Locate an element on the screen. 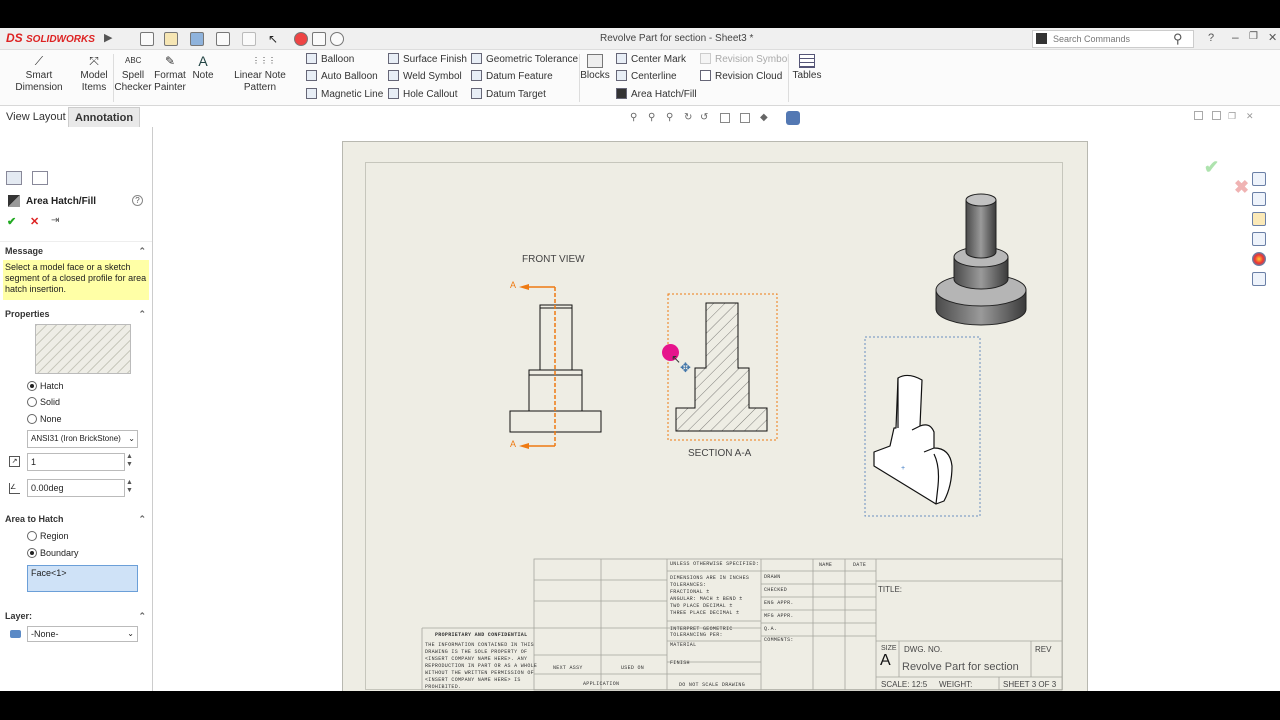 This screenshot has height=720, width=1280. tb-checked: CHECKED is located at coordinates (776, 590).